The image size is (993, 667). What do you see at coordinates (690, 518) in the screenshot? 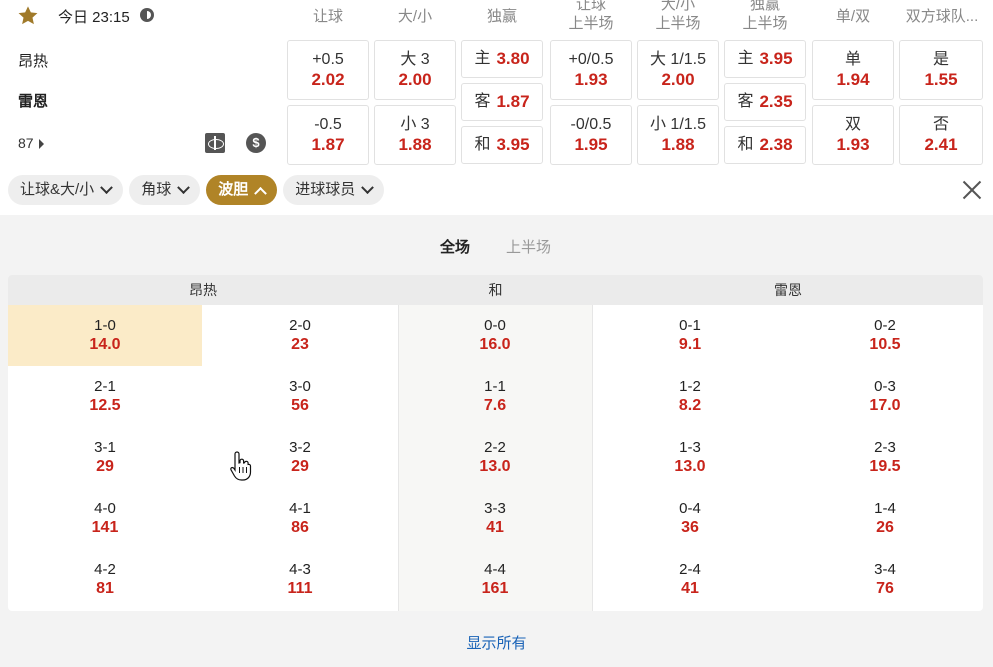
I see `score-cell: 0-4 36` at bounding box center [690, 518].